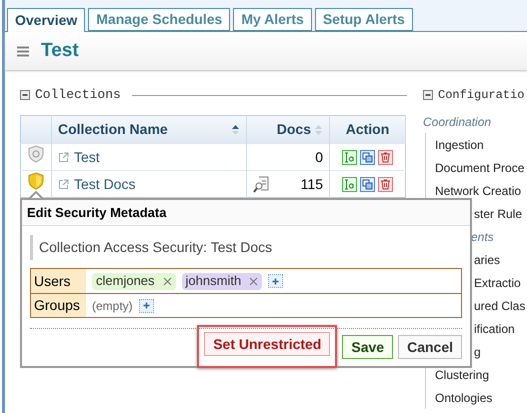 This screenshot has width=527, height=413. I want to click on tab: My Alerts, so click(272, 19).